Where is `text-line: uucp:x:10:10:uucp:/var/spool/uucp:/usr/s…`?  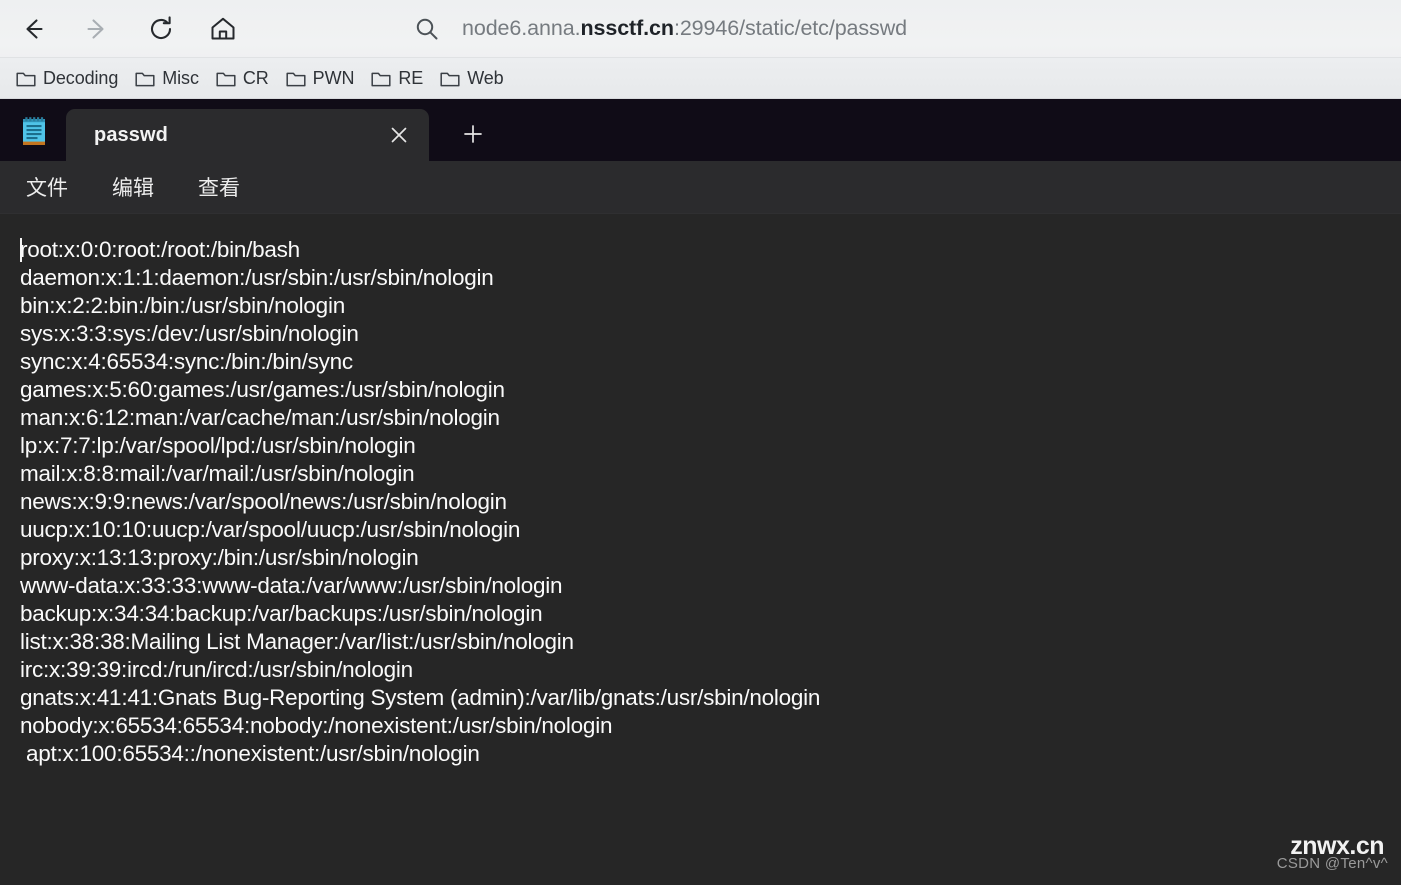
text-line: uucp:x:10:10:uucp:/var/spool/uucp:/usr/s… is located at coordinates (270, 529).